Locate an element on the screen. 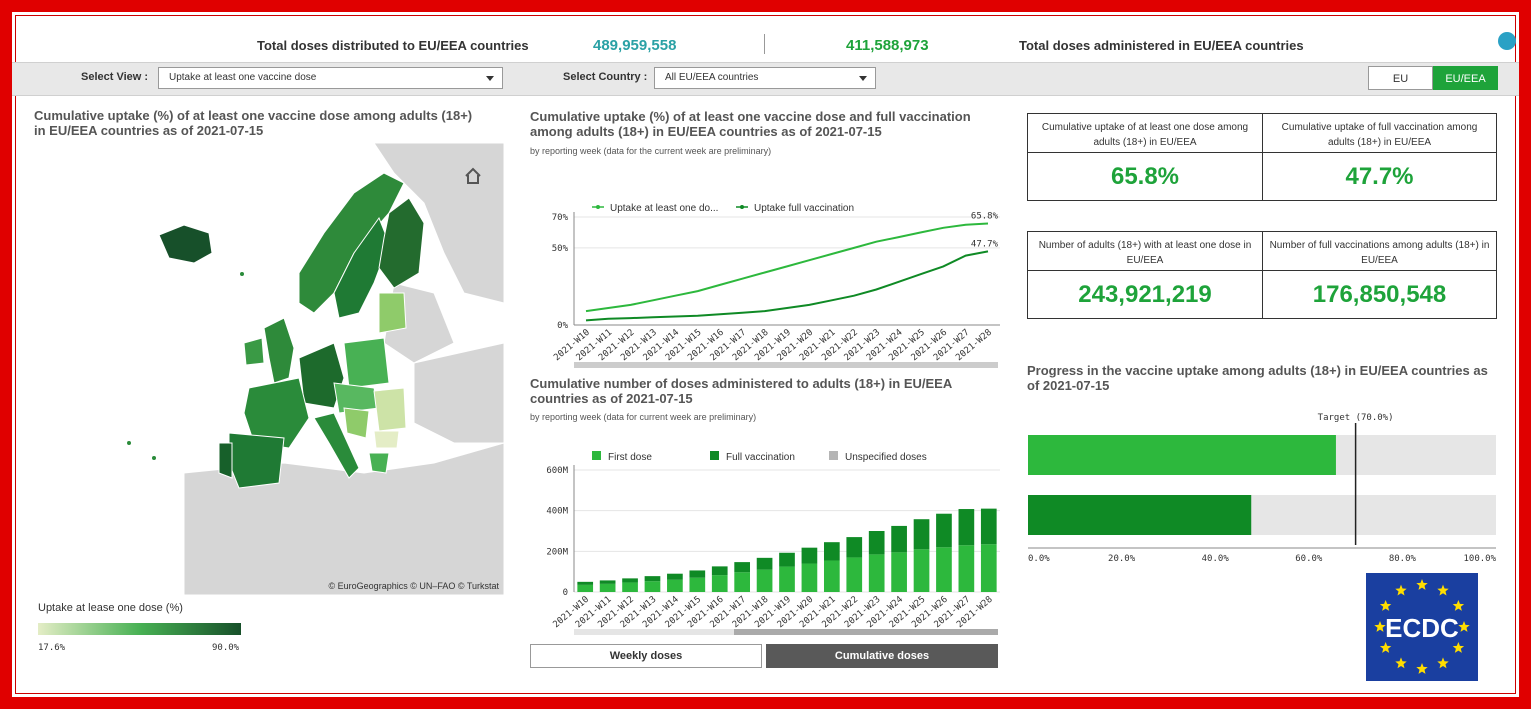  bar-legend-label: First dose is located at coordinates (630, 457).